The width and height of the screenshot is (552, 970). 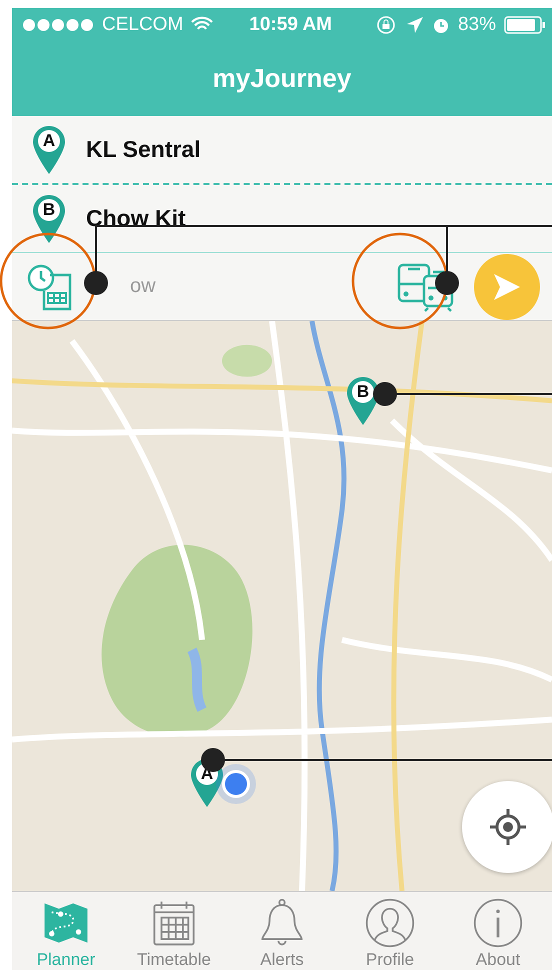 I want to click on clock-time: 10:59 AM, so click(x=290, y=25).